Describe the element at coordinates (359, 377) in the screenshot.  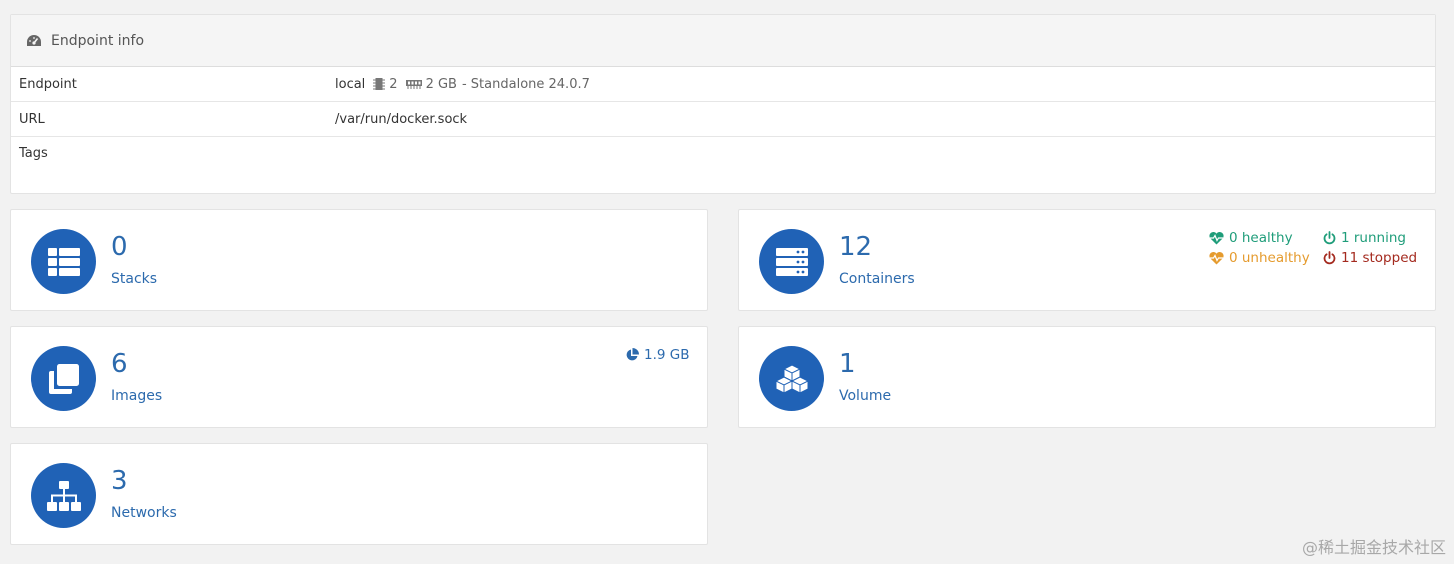
I see `images-card: 6 Images 1.9 GB` at that location.